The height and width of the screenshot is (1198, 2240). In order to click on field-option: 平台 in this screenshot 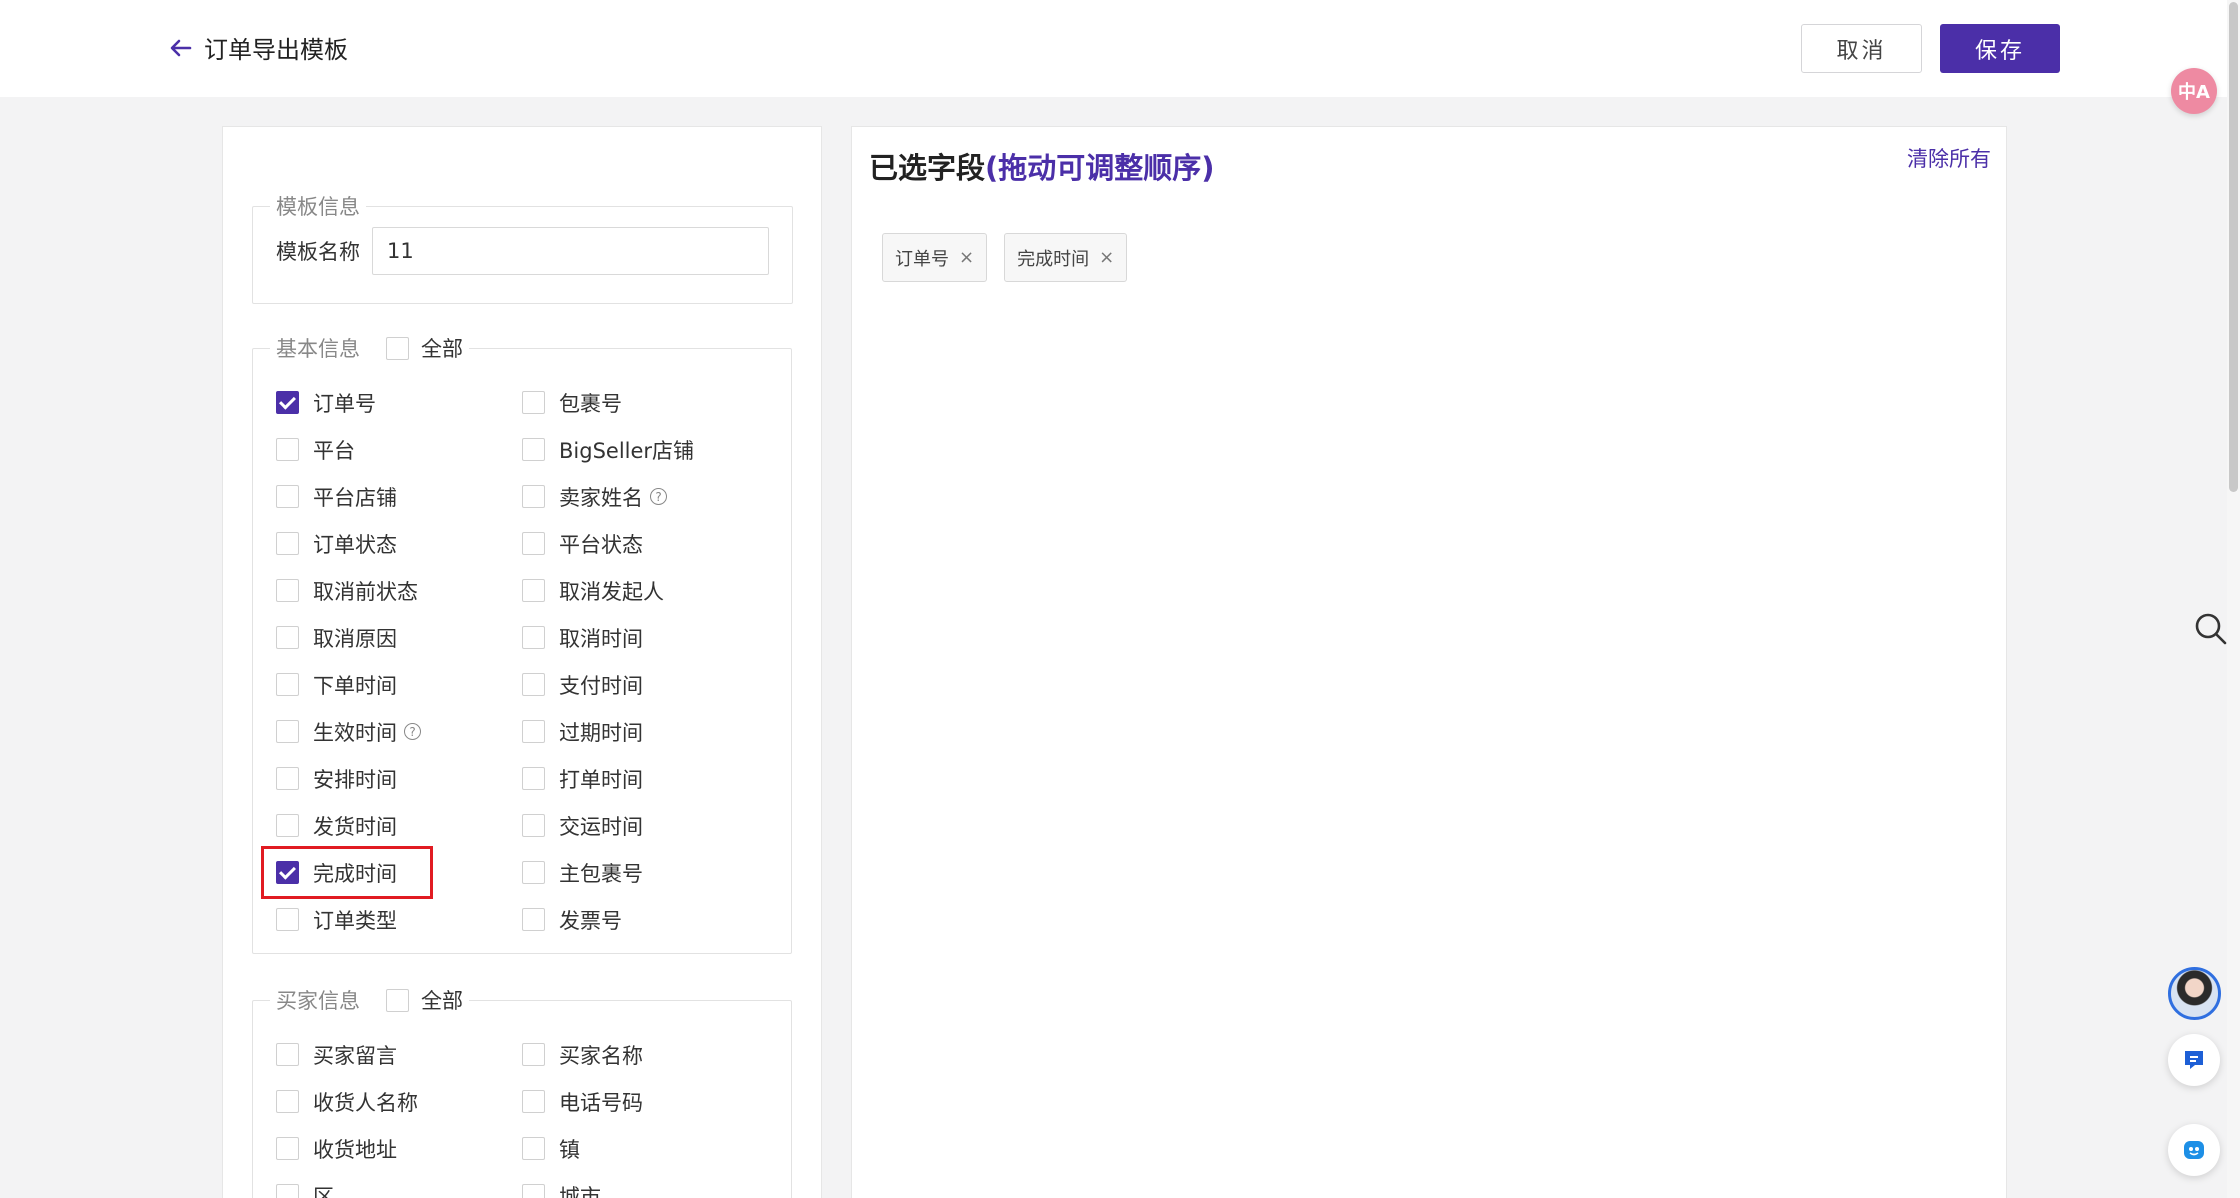, I will do `click(399, 449)`.